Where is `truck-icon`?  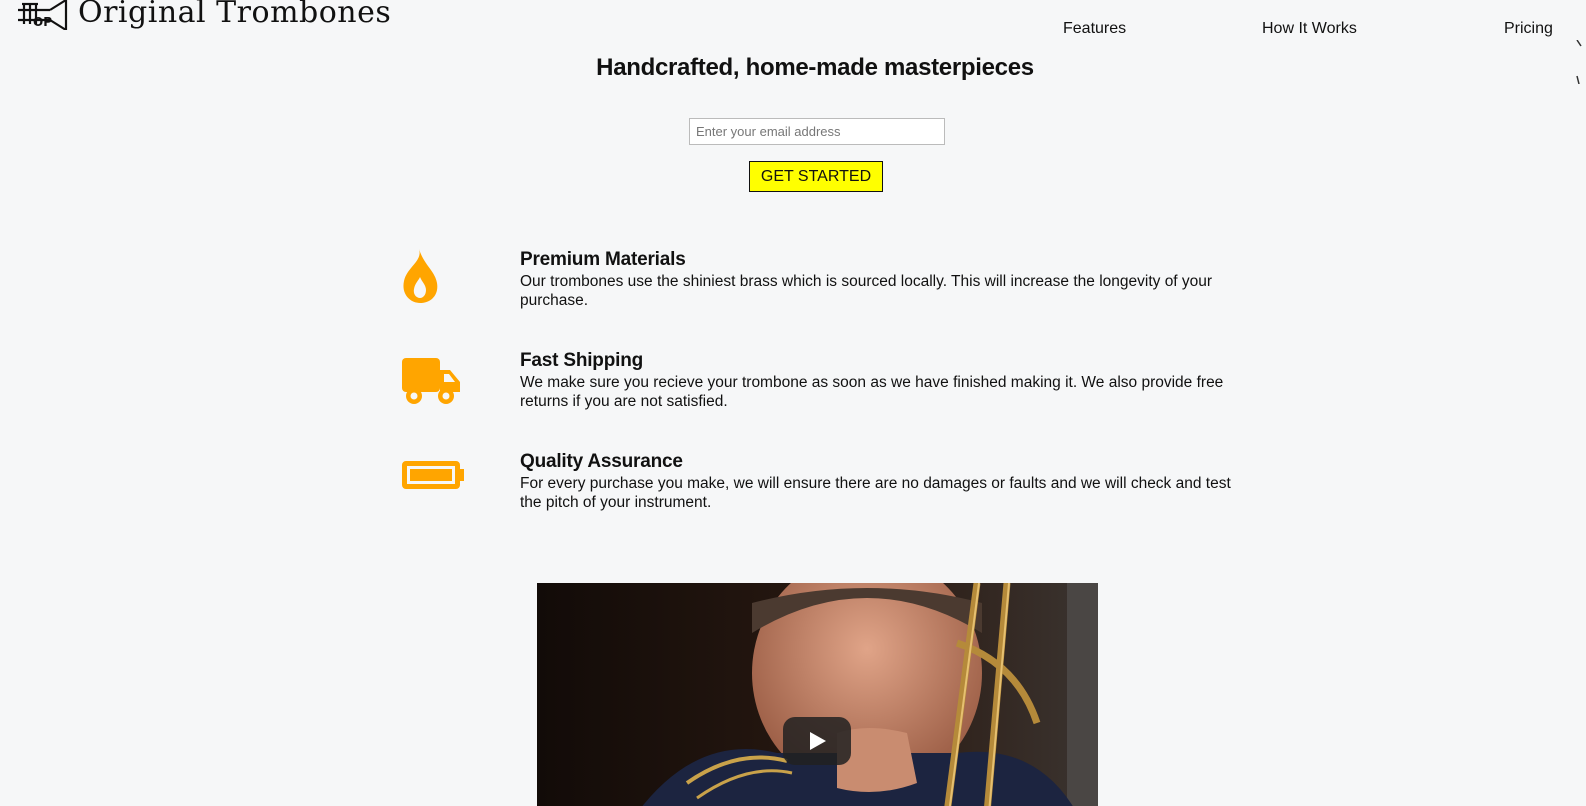
truck-icon is located at coordinates (431, 381).